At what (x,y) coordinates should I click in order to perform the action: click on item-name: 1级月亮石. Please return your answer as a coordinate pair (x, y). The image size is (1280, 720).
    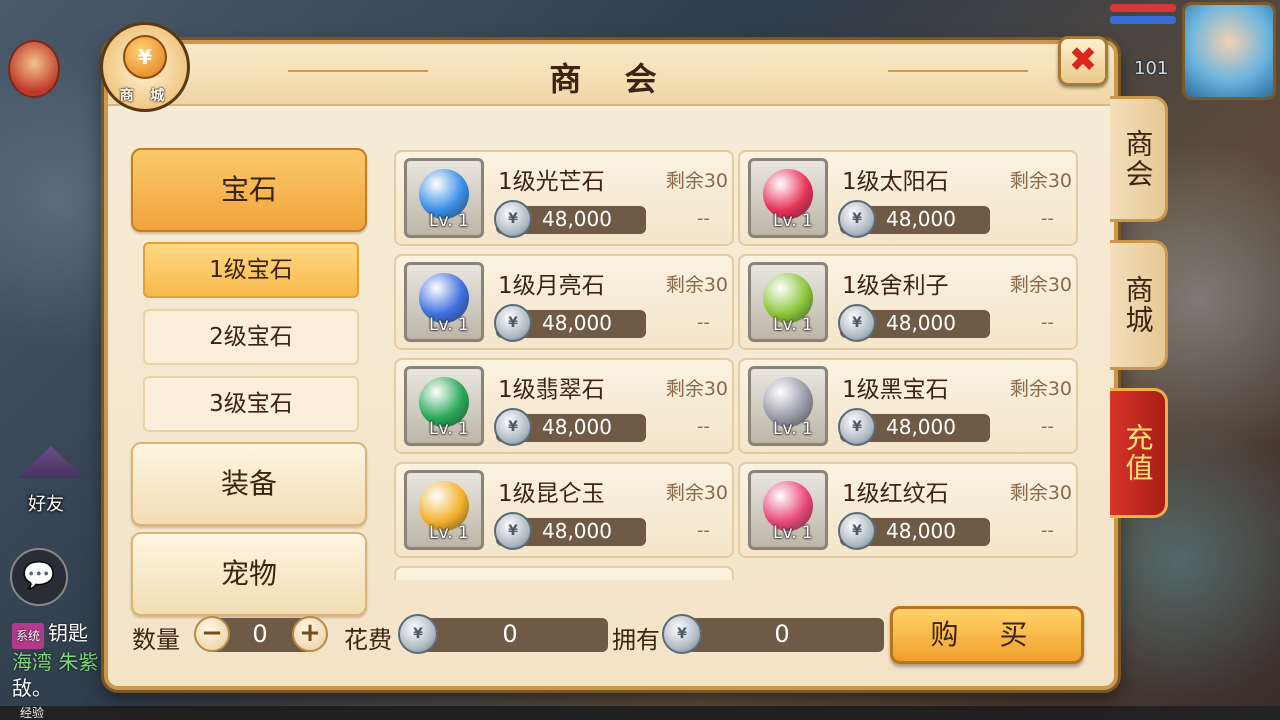
    Looking at the image, I should click on (551, 286).